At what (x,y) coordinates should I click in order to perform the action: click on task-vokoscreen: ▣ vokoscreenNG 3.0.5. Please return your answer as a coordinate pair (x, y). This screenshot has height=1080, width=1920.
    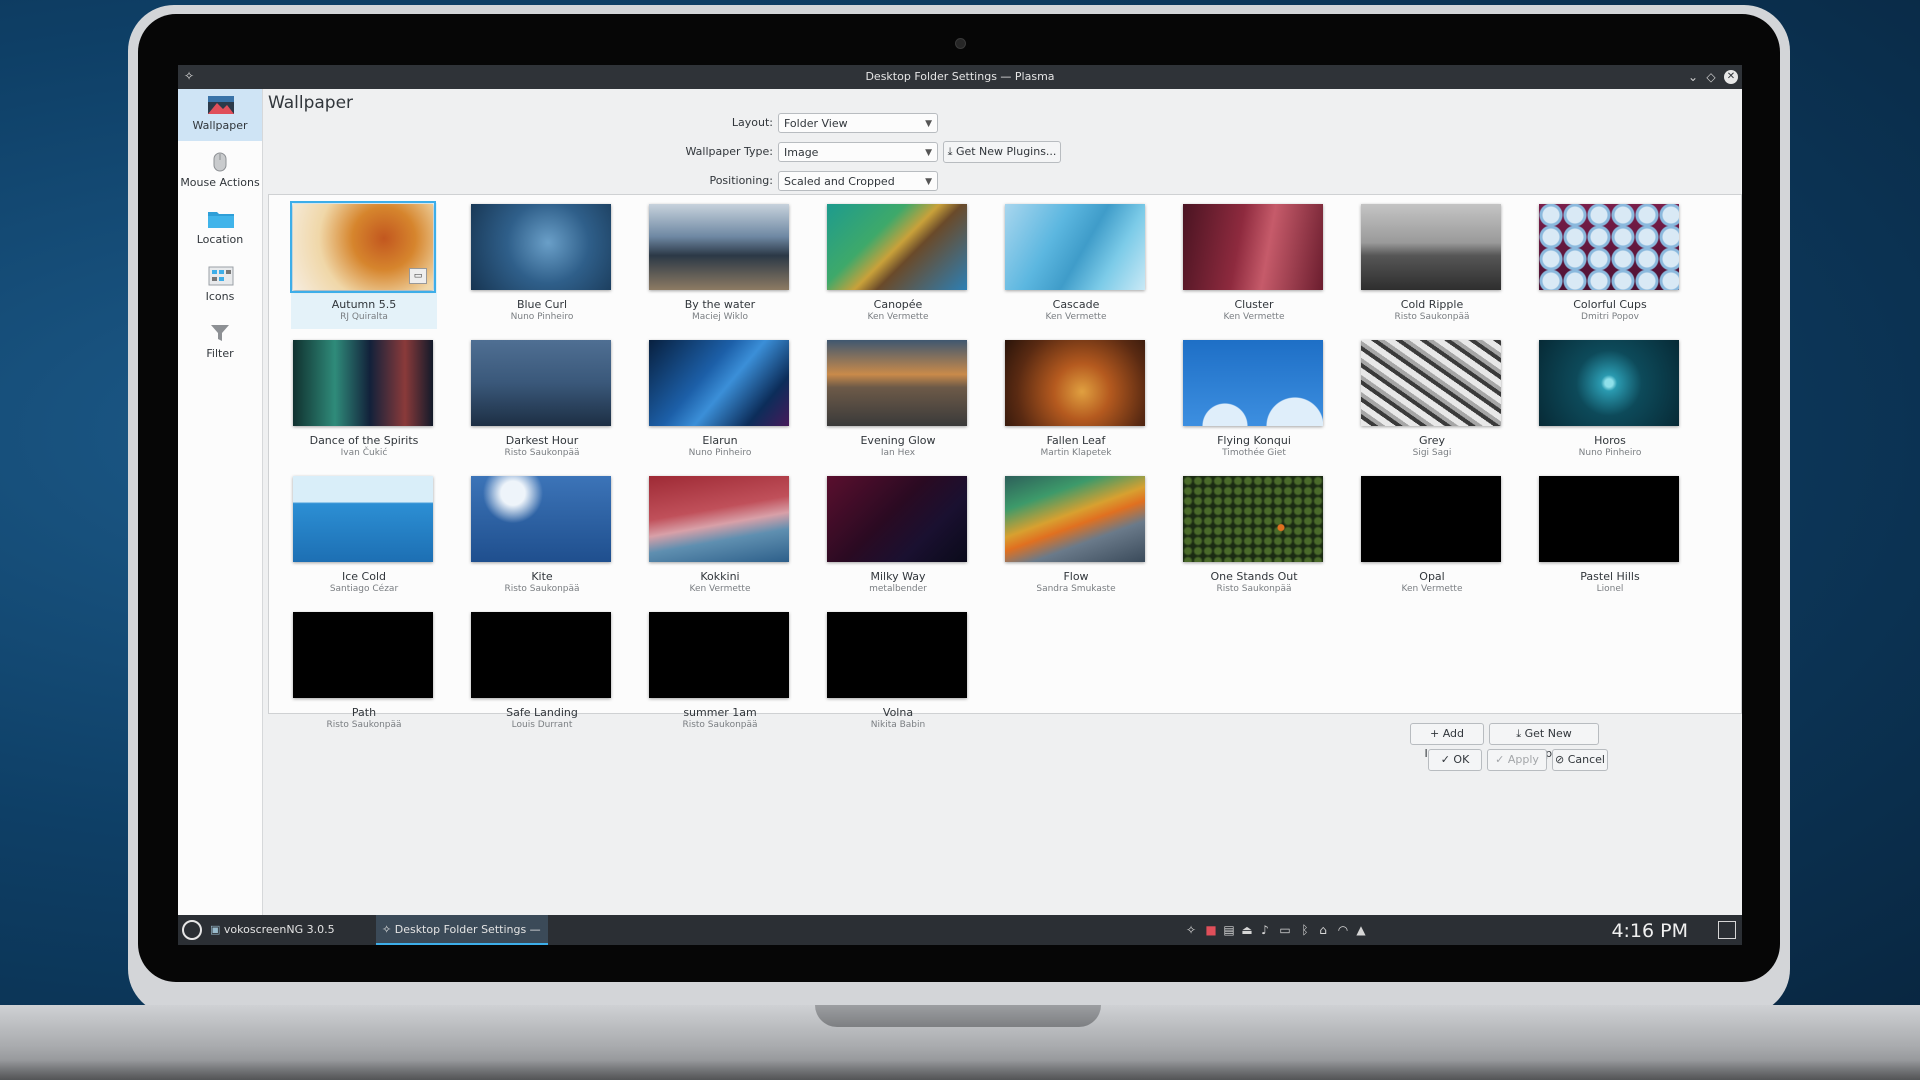
    Looking at the image, I should click on (288, 930).